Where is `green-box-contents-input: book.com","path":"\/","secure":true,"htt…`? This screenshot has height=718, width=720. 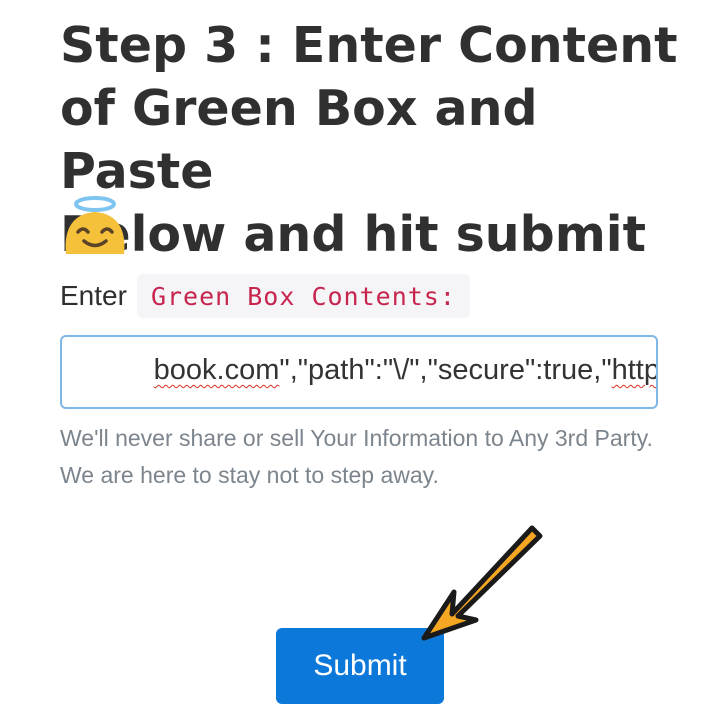
green-box-contents-input: book.com","path":"\/","secure":true,"htt… is located at coordinates (359, 372).